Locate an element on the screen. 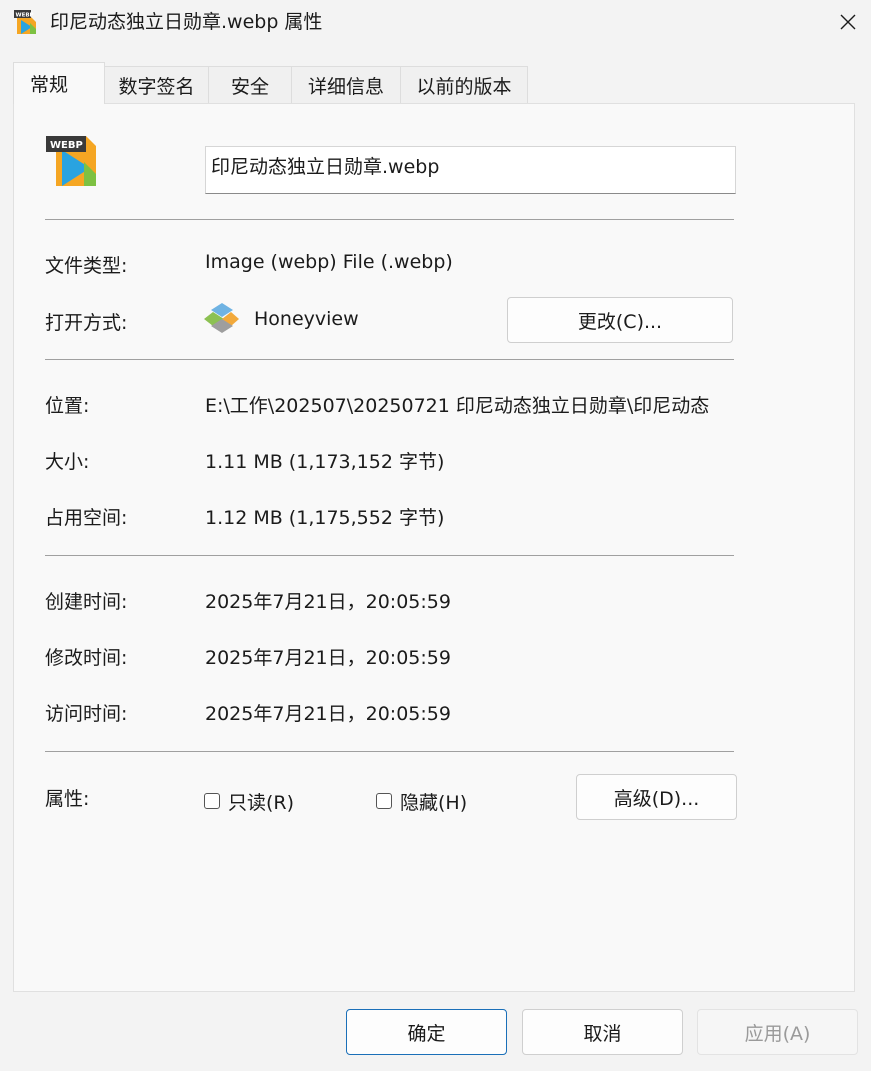 The height and width of the screenshot is (1071, 871). close-button is located at coordinates (848, 22).